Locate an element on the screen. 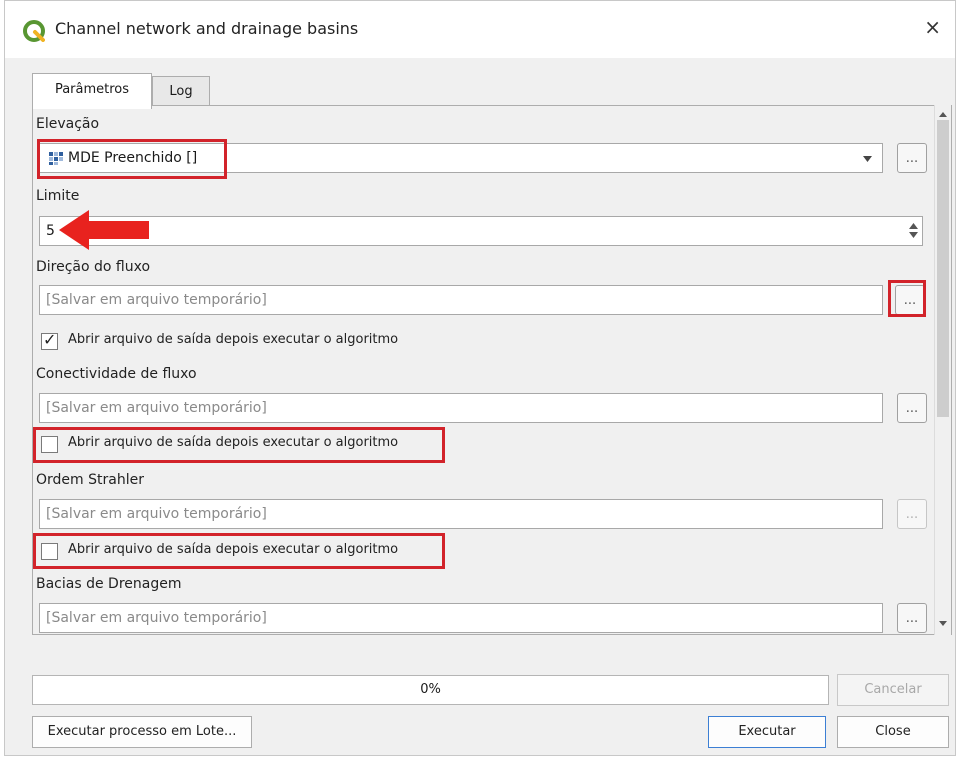 This screenshot has width=960, height=757. progress-bar: 0% is located at coordinates (430, 690).